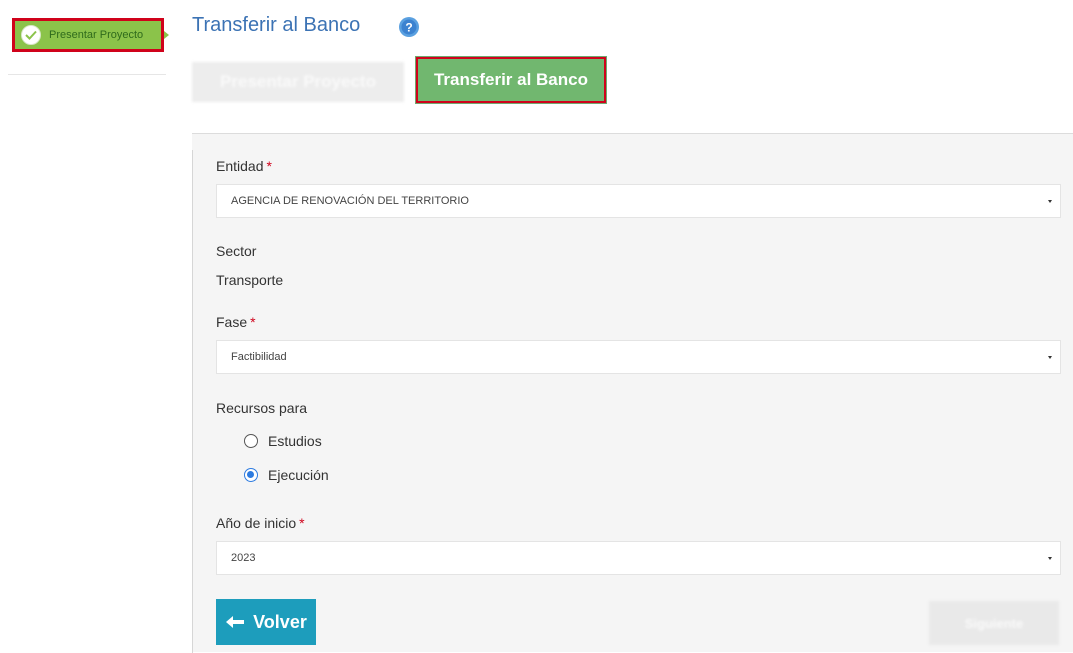 Image resolution: width=1073 pixels, height=653 pixels. I want to click on panel-border, so click(192, 401).